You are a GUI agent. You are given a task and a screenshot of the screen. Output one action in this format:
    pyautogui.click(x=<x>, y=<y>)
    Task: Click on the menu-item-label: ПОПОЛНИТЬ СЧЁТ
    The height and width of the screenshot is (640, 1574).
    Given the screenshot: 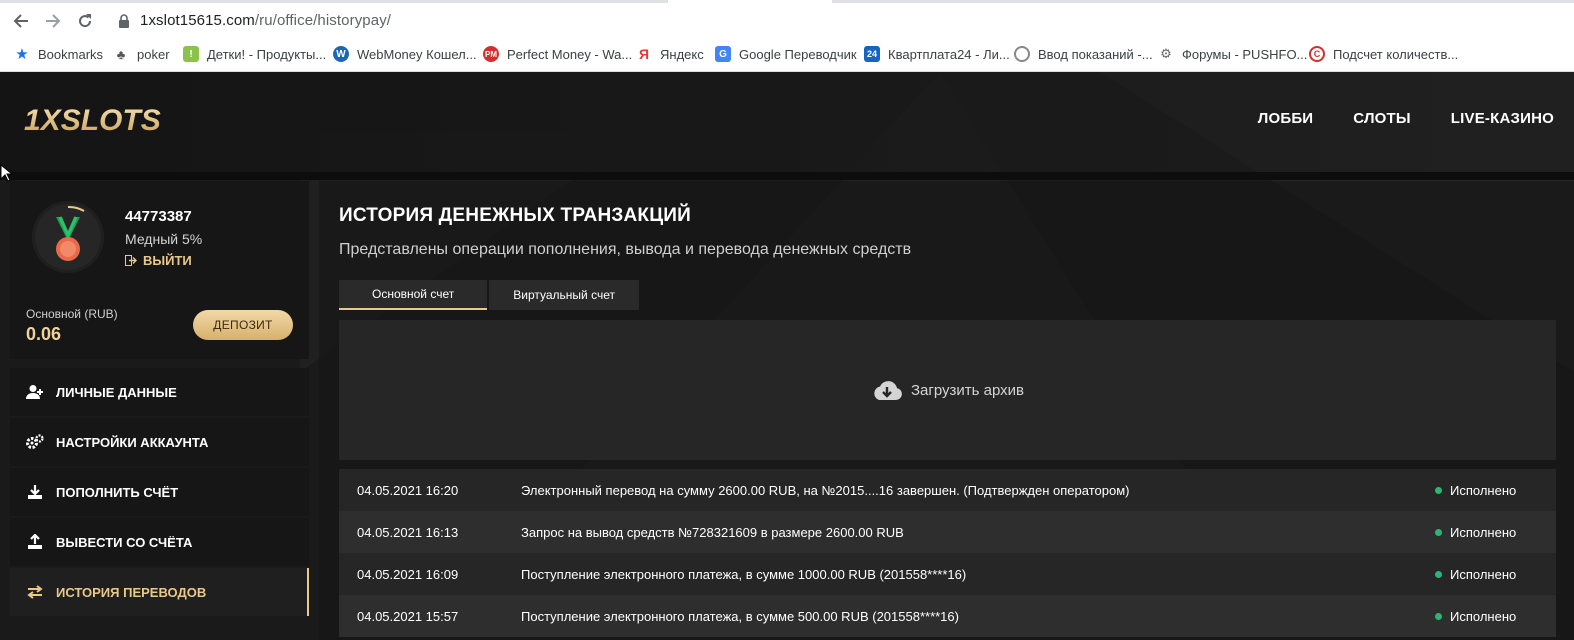 What is the action you would take?
    pyautogui.click(x=117, y=492)
    